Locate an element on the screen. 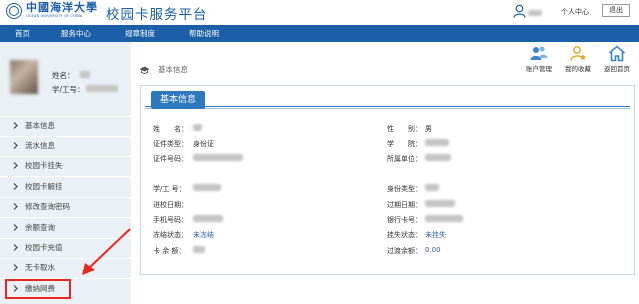 This screenshot has height=304, width=639. university-seal-icon is located at coordinates (14, 10).